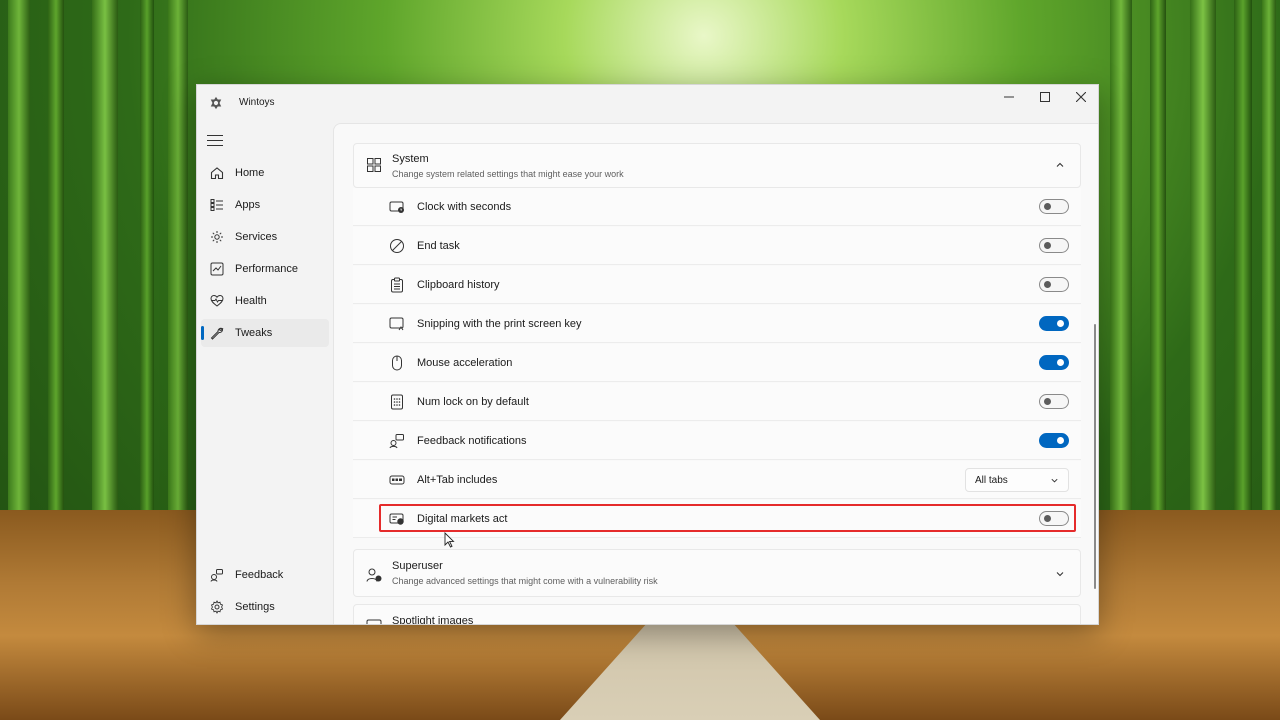  Describe the element at coordinates (717, 480) in the screenshot. I see `setting-row-alt-tab: Alt+Tab includes All tabs` at that location.